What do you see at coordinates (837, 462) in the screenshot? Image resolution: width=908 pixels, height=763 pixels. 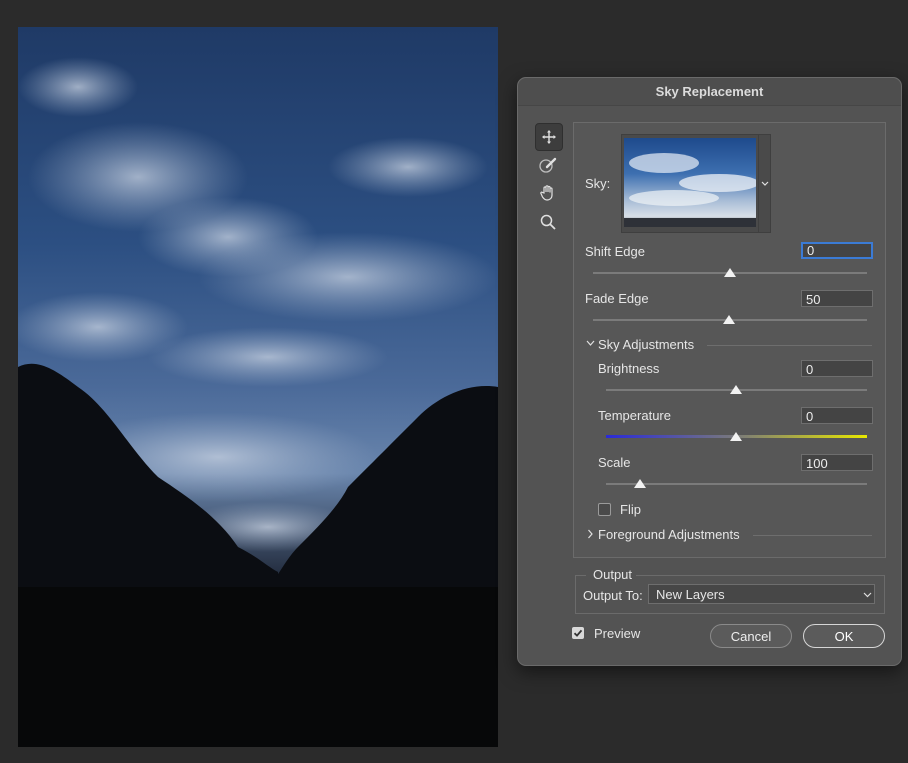 I see `scale-input: 100` at bounding box center [837, 462].